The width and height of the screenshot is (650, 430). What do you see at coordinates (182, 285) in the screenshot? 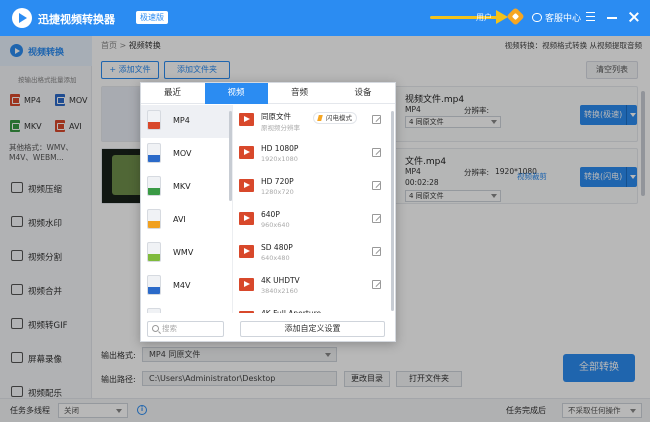
I see `format-option-label: M4V` at bounding box center [182, 285].